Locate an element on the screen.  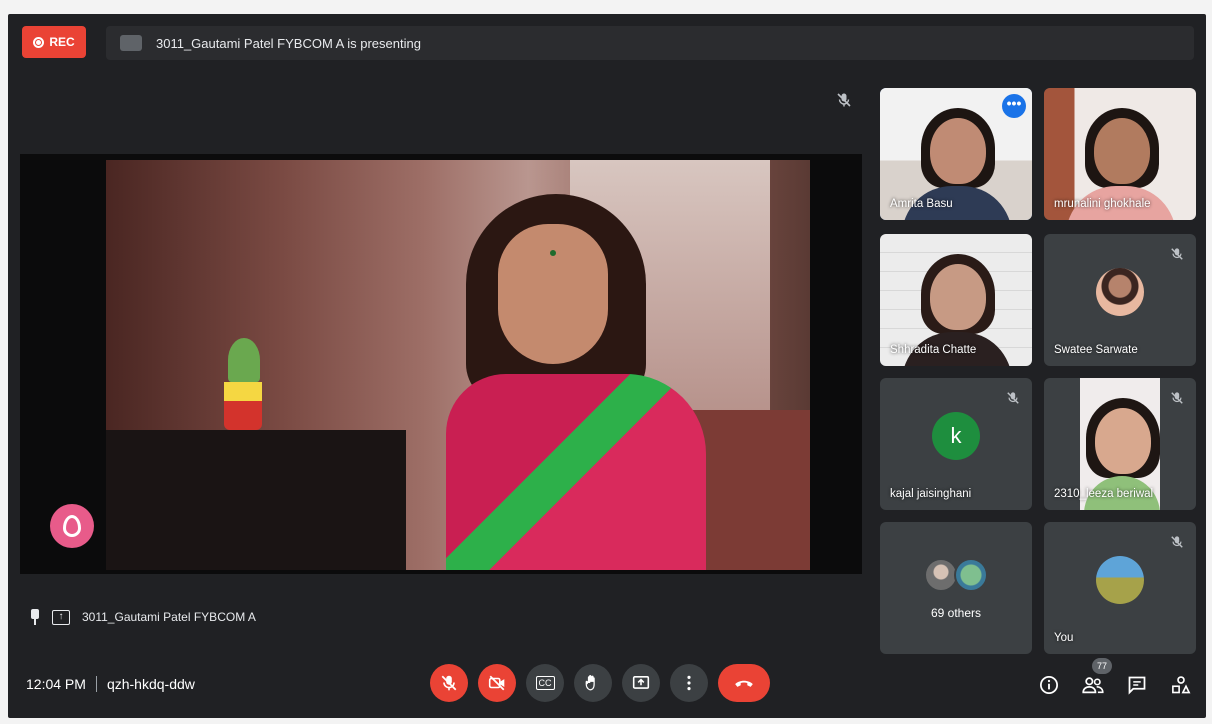
self-avatar is located at coordinates (1120, 580).